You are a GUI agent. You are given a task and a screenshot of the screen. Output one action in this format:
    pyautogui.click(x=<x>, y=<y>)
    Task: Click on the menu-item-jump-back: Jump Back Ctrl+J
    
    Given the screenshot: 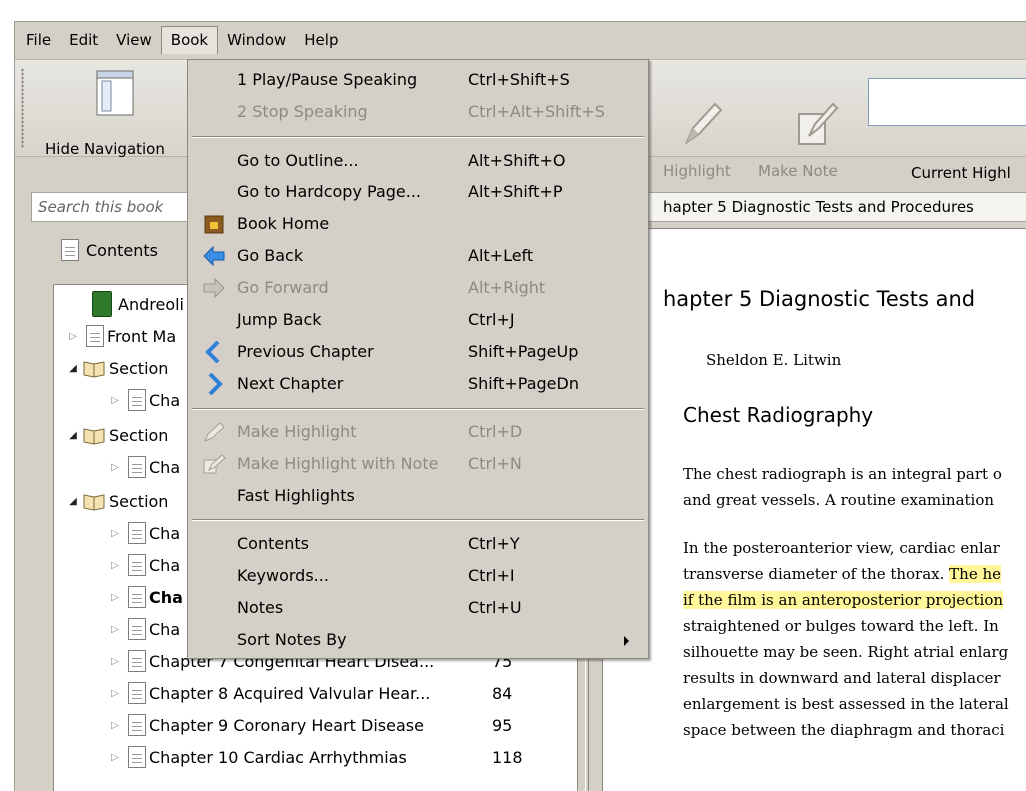 What is the action you would take?
    pyautogui.click(x=418, y=320)
    